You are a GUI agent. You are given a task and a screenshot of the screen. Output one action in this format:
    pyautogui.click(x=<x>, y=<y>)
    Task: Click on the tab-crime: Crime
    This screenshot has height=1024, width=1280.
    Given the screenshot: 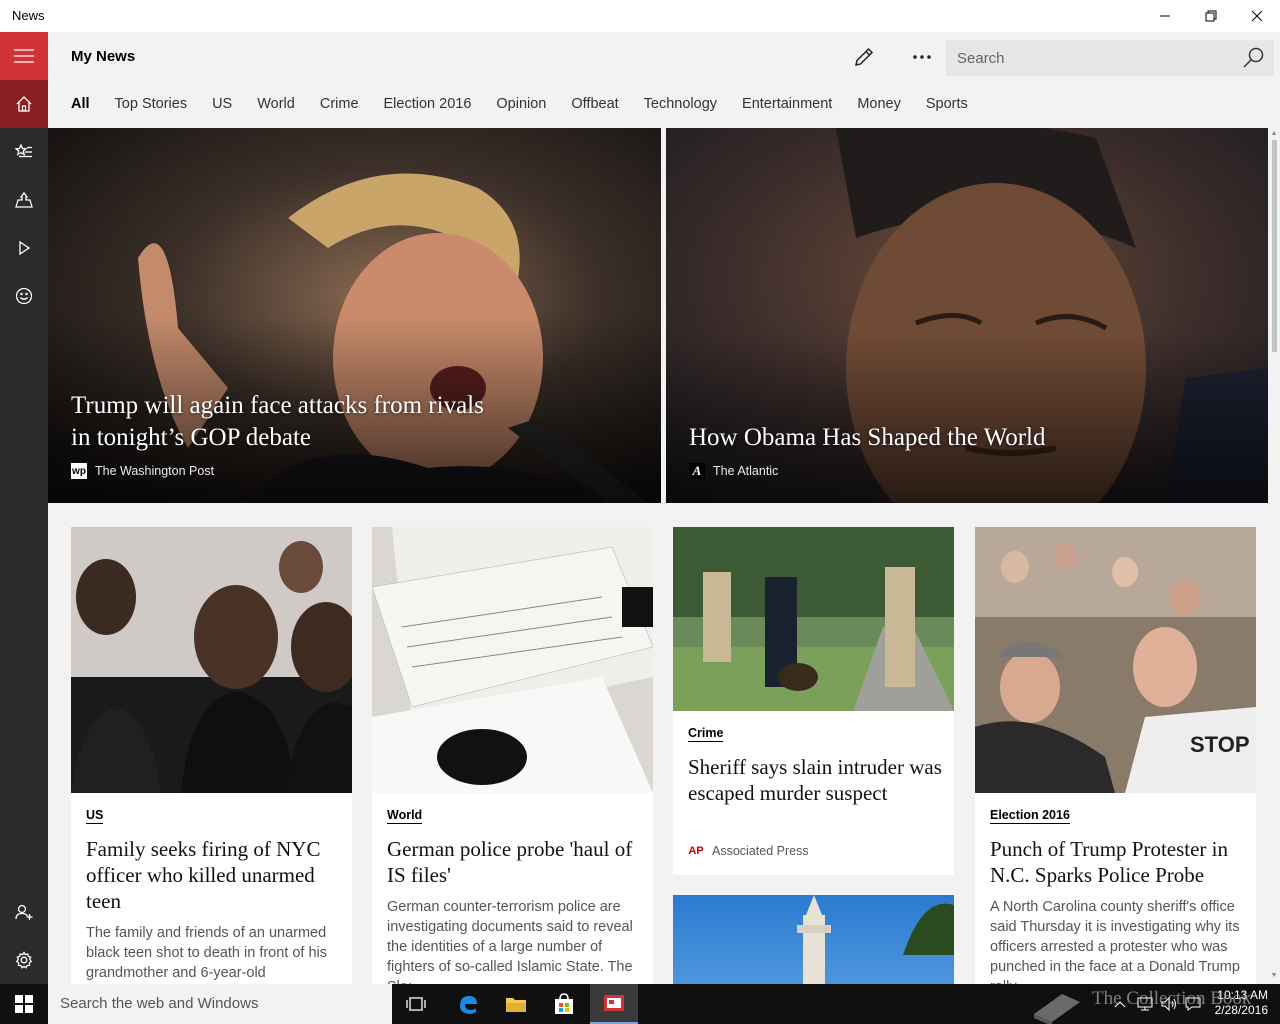 What is the action you would take?
    pyautogui.click(x=339, y=106)
    